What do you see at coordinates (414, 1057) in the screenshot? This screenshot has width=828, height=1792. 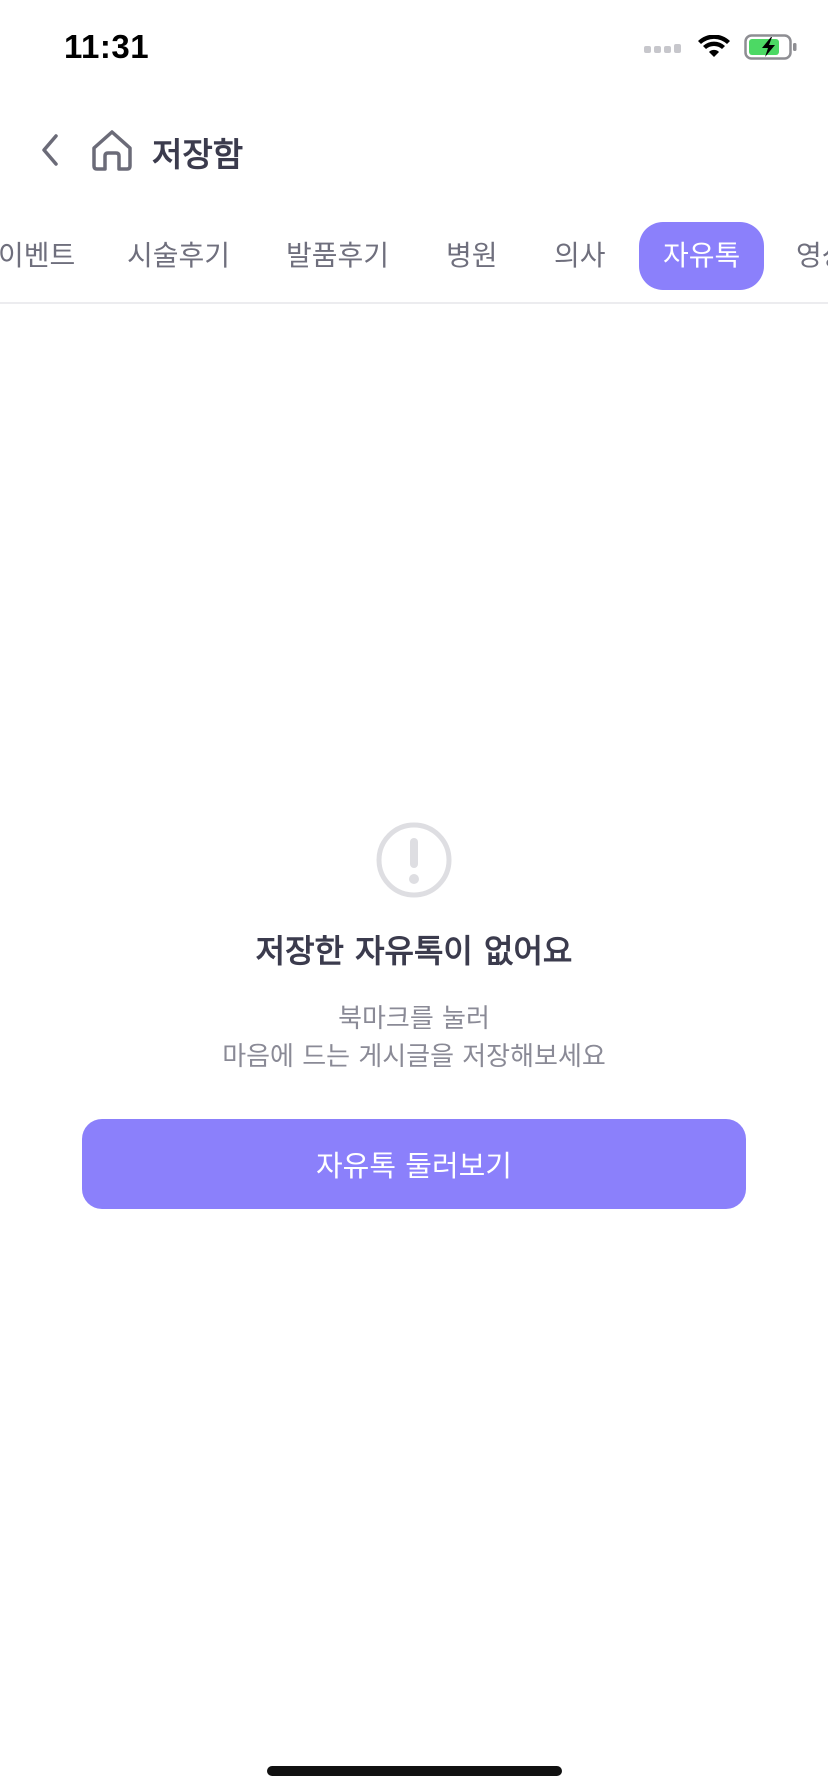 I see `empty-description-line-2: 마음에 드는 게시글을 저장해보세요` at bounding box center [414, 1057].